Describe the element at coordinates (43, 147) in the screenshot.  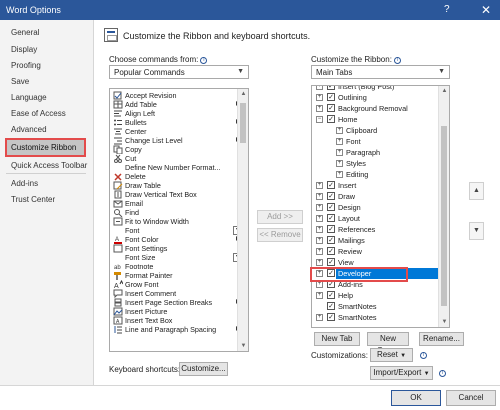
I see `nav-item-customize-ribbon: Customize Ribbon` at that location.